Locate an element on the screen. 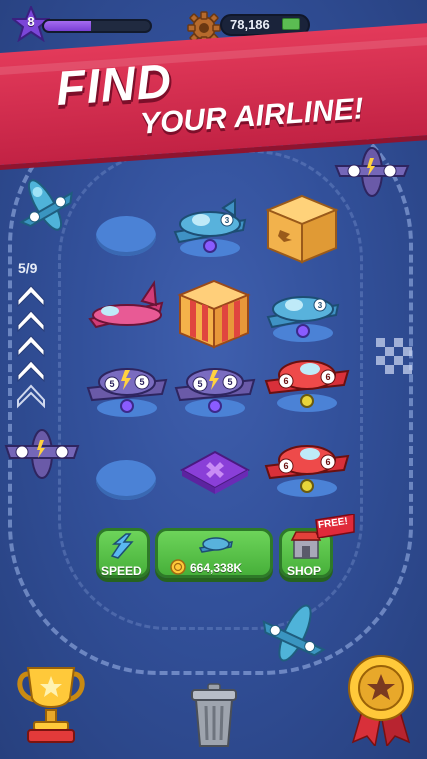 The image size is (427, 759). buy-plane-price: 664,338K is located at coordinates (216, 568).